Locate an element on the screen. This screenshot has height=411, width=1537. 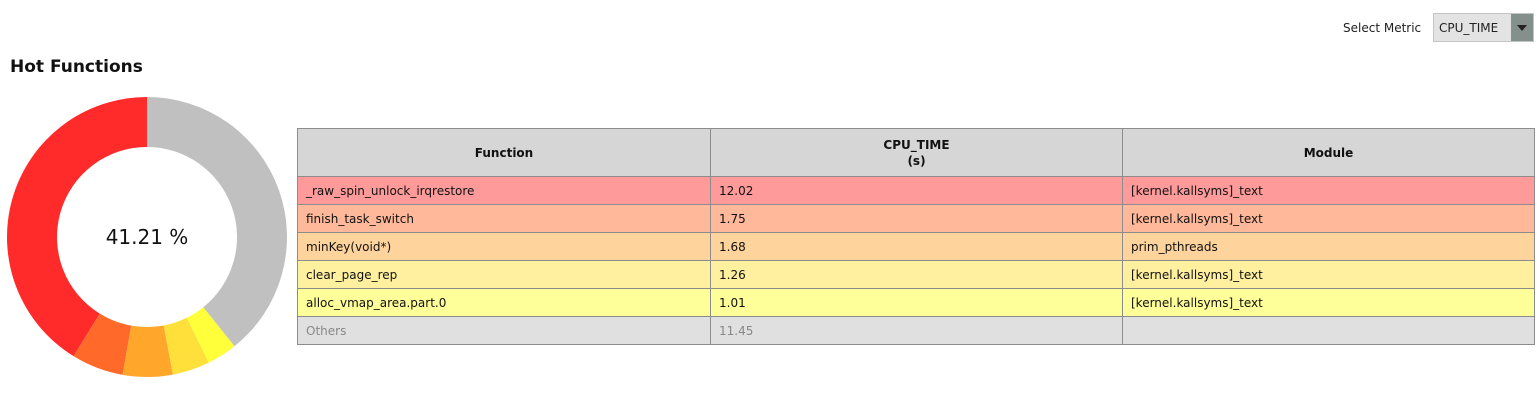
cell-value: 12.02 is located at coordinates (916, 190).